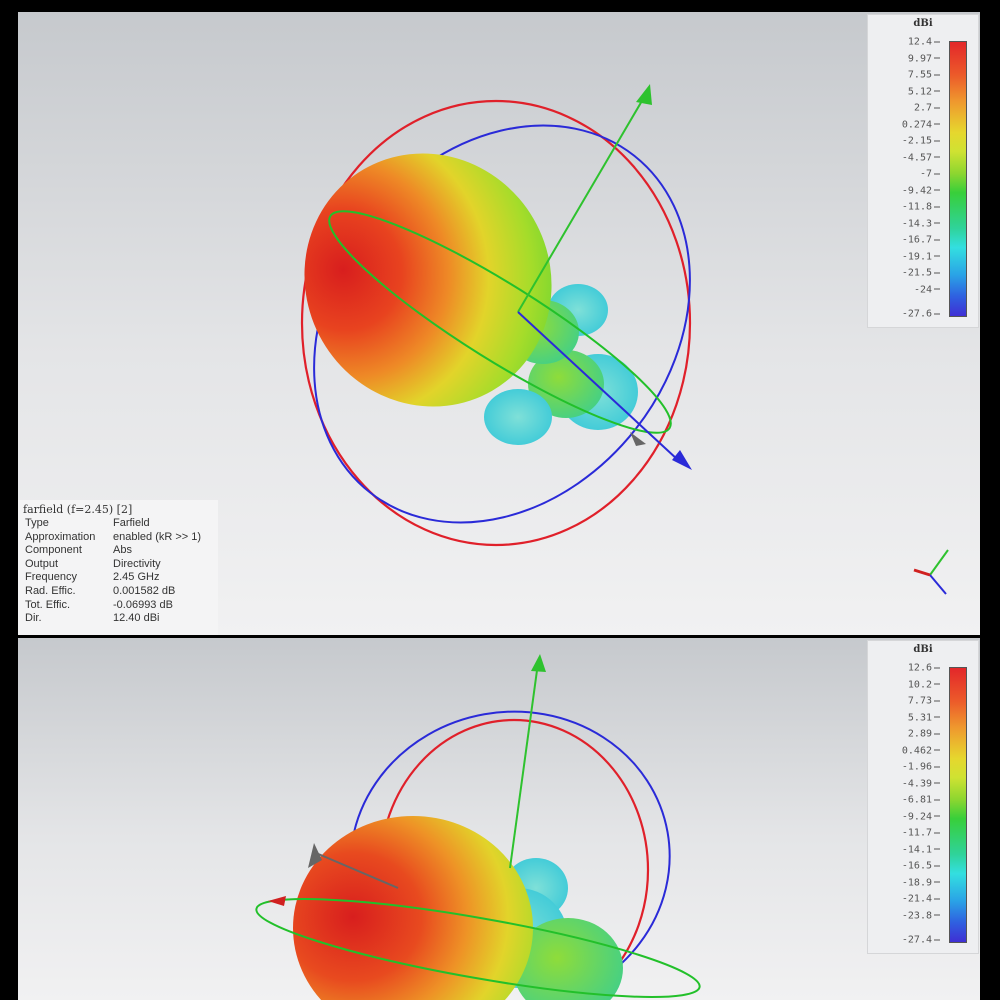 This screenshot has height=1000, width=1000. What do you see at coordinates (921, 816) in the screenshot?
I see `colorbar-tick-label: -9.24` at bounding box center [921, 816].